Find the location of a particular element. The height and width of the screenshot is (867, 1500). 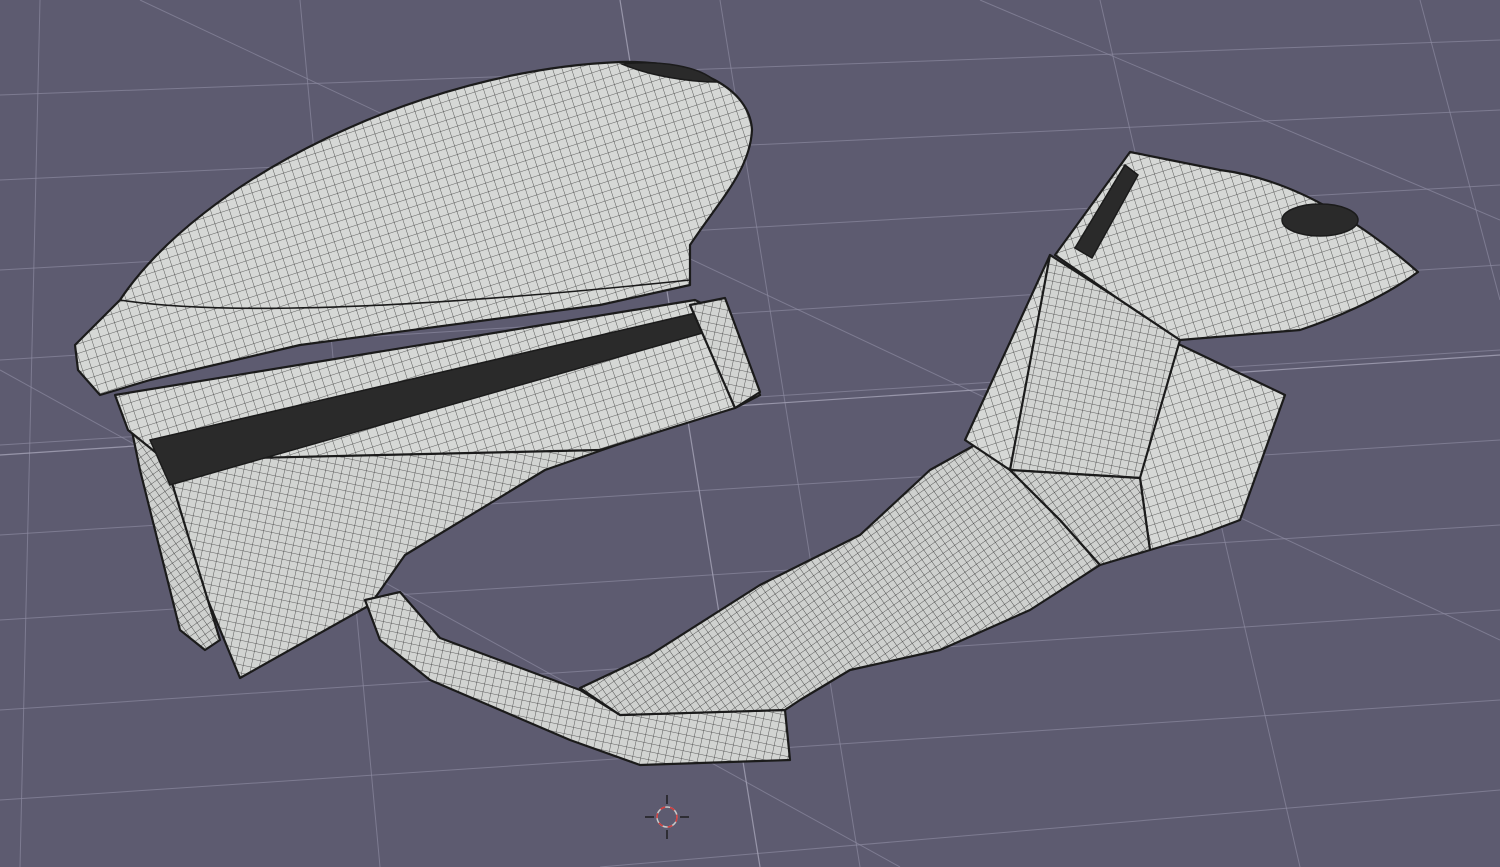

stalk-head-sensor is located at coordinates (1320, 220).